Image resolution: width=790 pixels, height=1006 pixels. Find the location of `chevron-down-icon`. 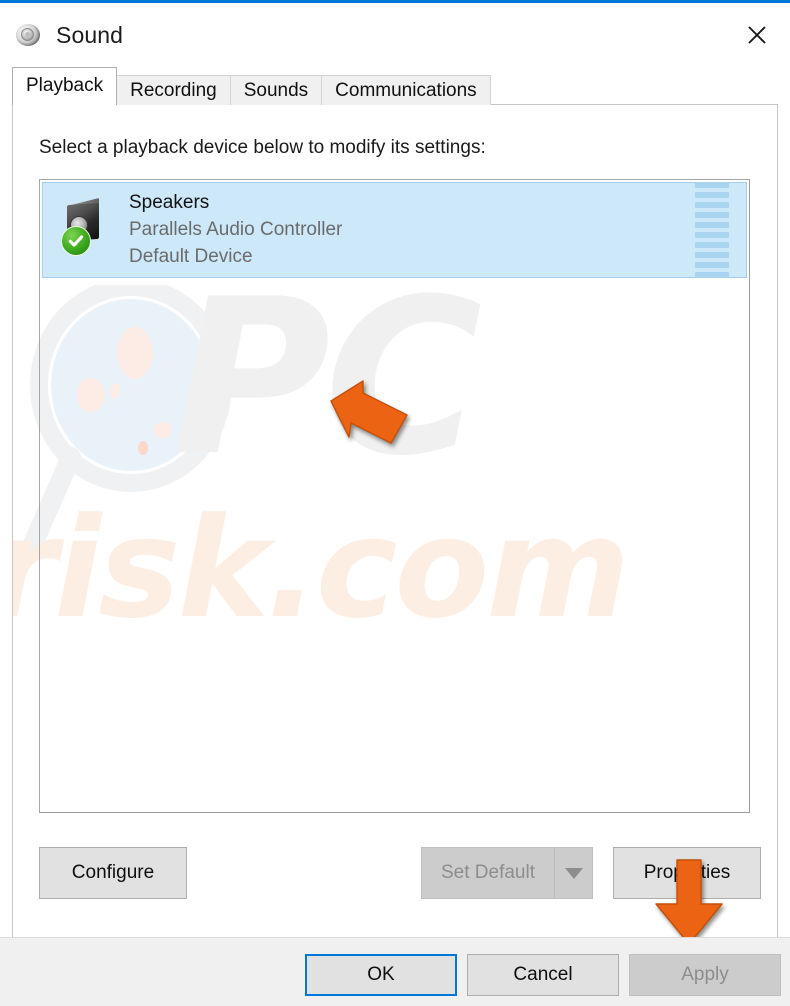

chevron-down-icon is located at coordinates (573, 873).